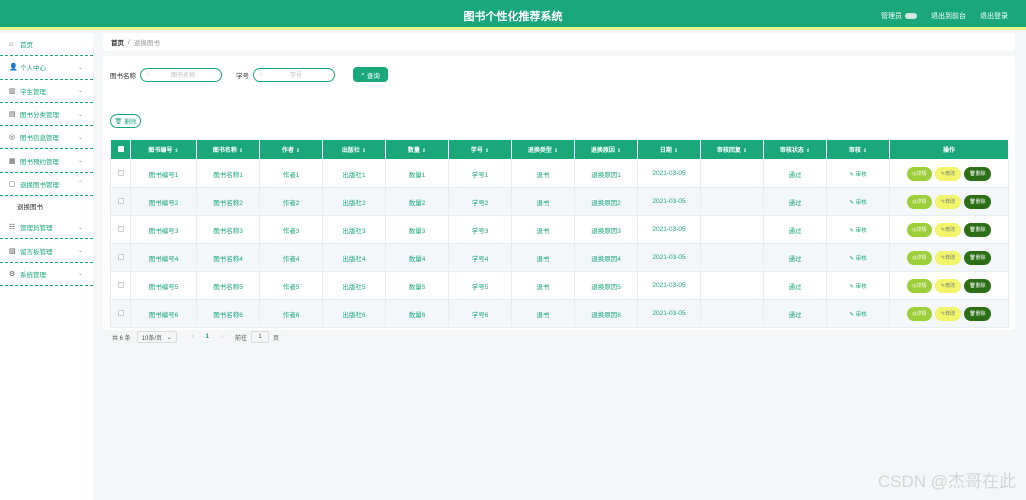 The width and height of the screenshot is (1026, 500). I want to click on book-name-input: ○ 图书名称, so click(181, 74).